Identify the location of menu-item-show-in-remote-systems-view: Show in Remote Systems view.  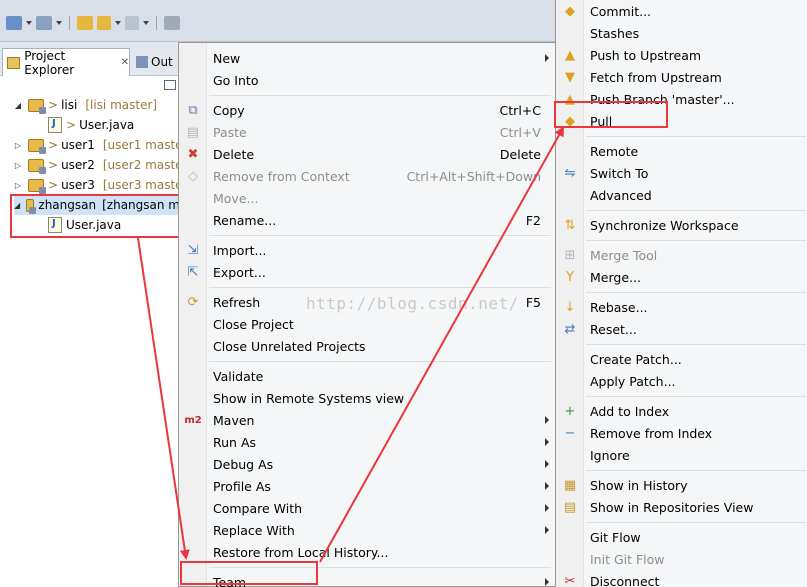
(367, 398).